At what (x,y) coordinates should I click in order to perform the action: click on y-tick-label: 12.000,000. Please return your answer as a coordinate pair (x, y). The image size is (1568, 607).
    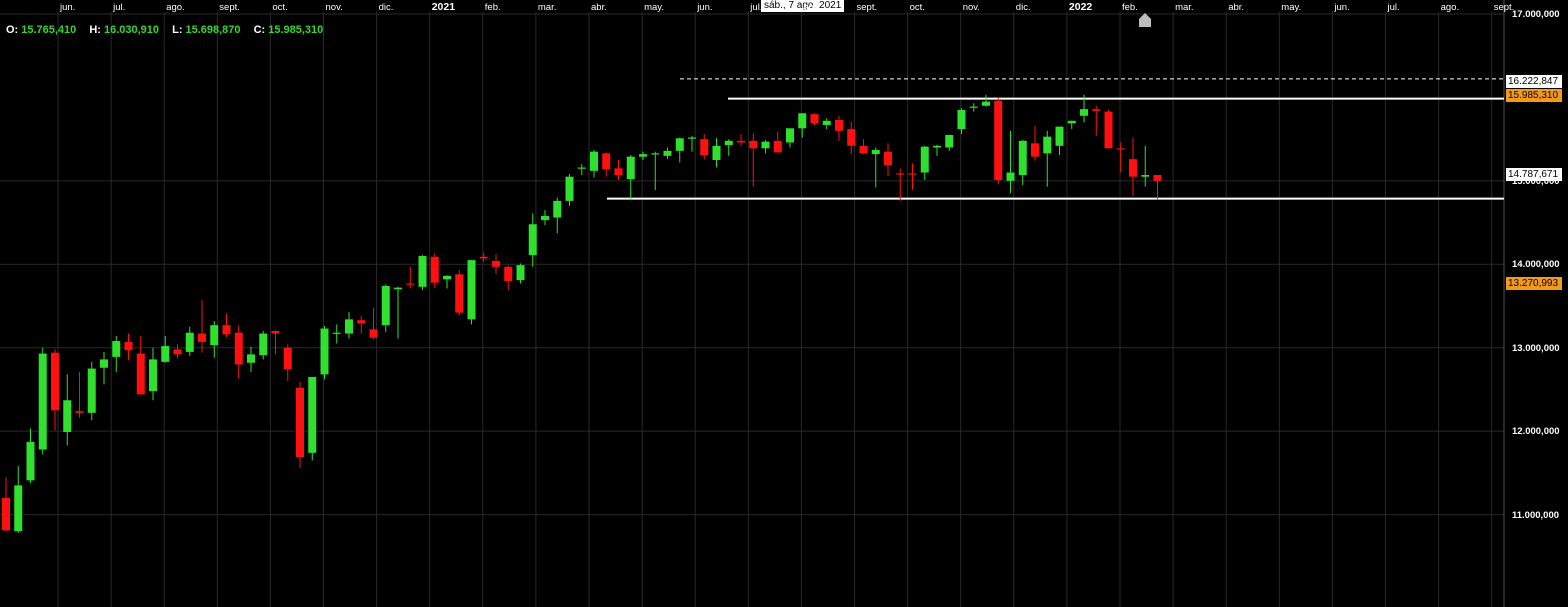
    Looking at the image, I should click on (1536, 432).